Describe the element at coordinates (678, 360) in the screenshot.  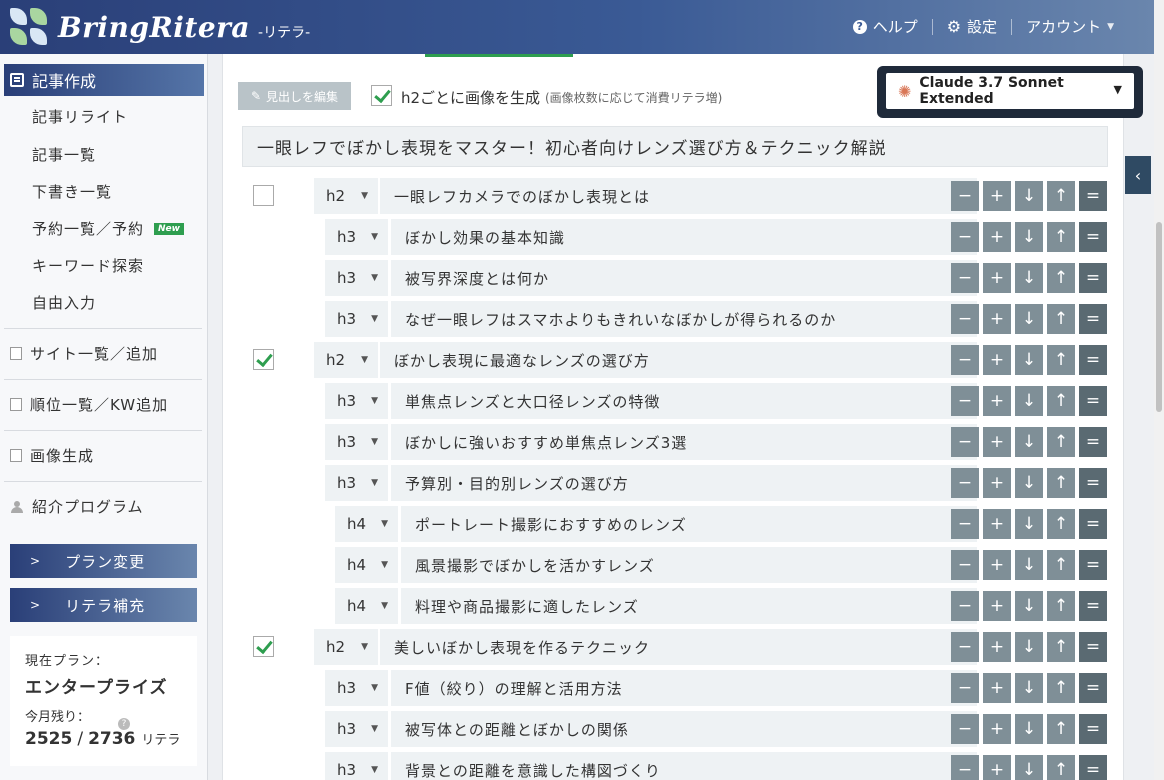
I see `heading-text: ぼかし表現に最適なレンズの選び方` at that location.